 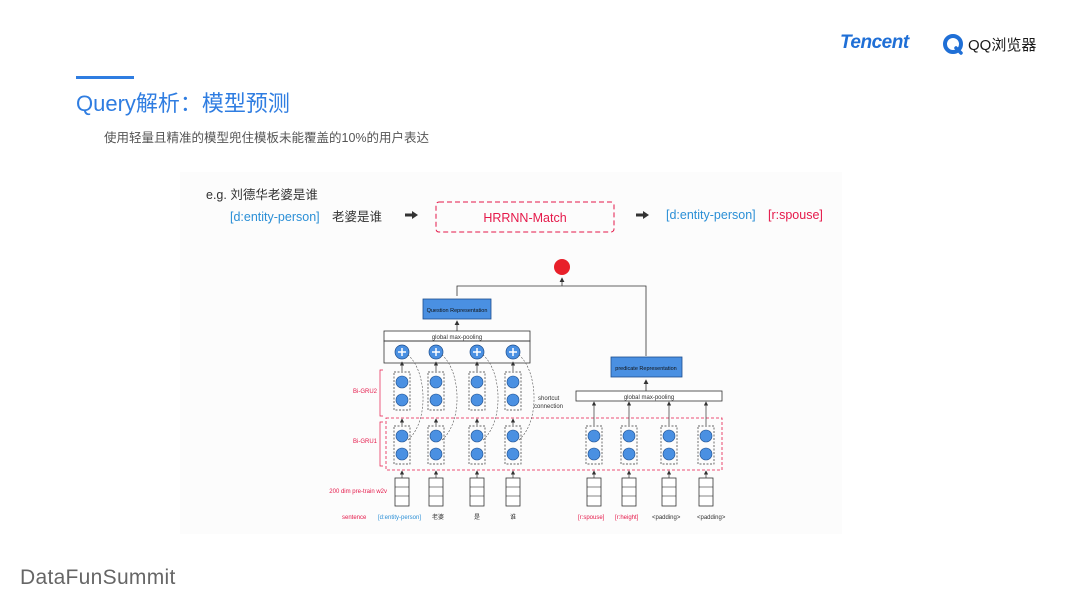 What do you see at coordinates (666, 518) in the screenshot?
I see `token-padding-1: <padding>` at bounding box center [666, 518].